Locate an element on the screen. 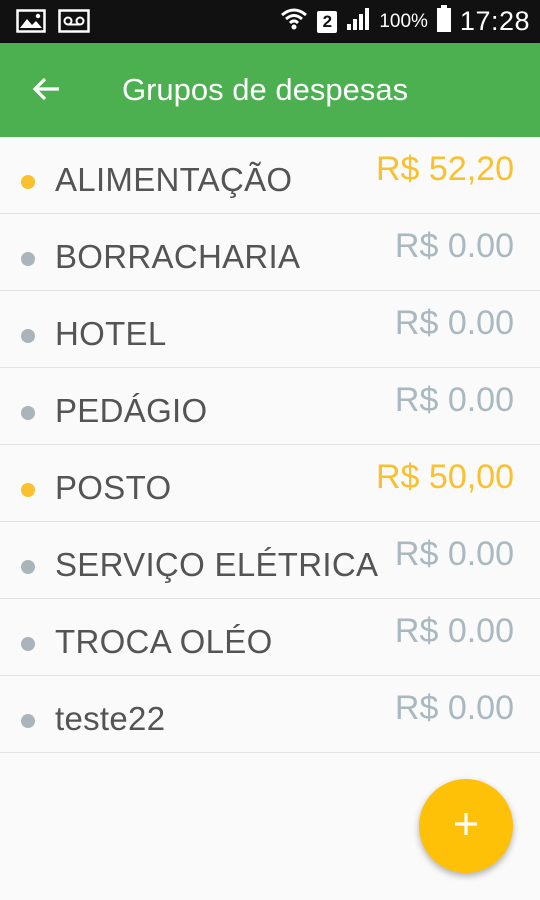 The height and width of the screenshot is (900, 540). clock: 17:28 is located at coordinates (494, 21).